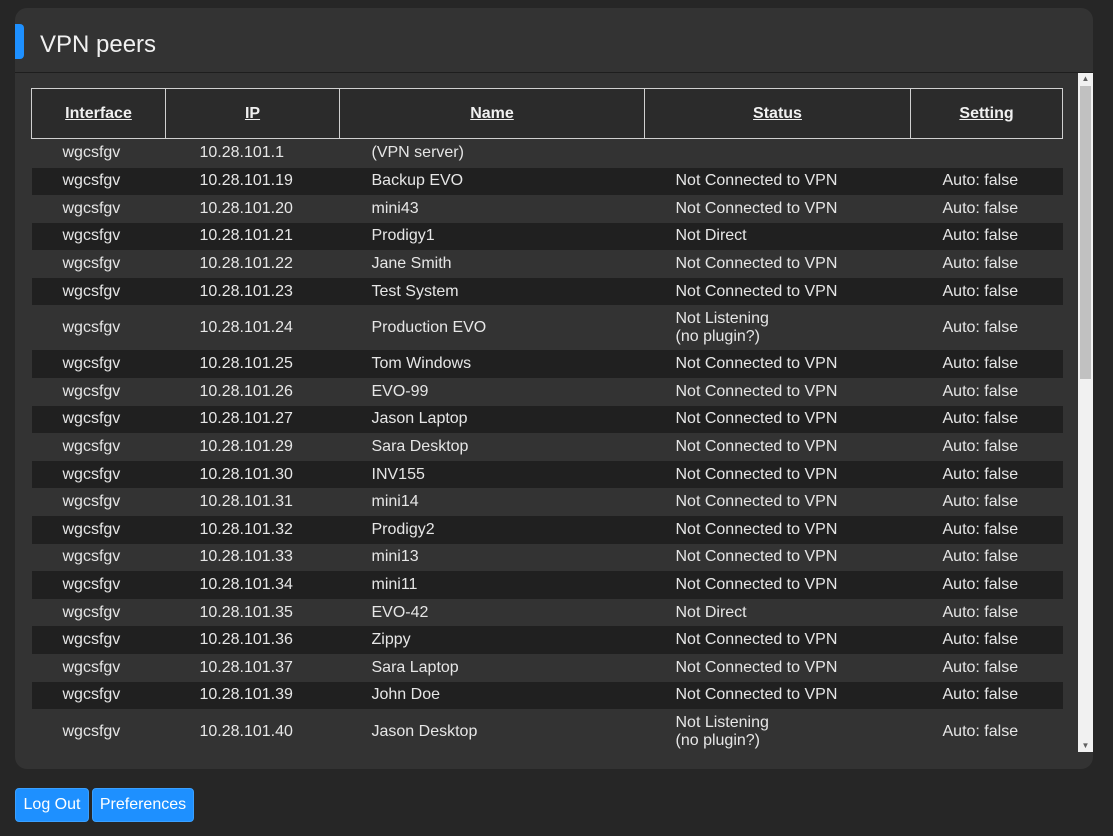 The image size is (1113, 836). Describe the element at coordinates (547, 153) in the screenshot. I see `table-row: wgcsfgv 10.28.101.1 (VPN server)` at that location.